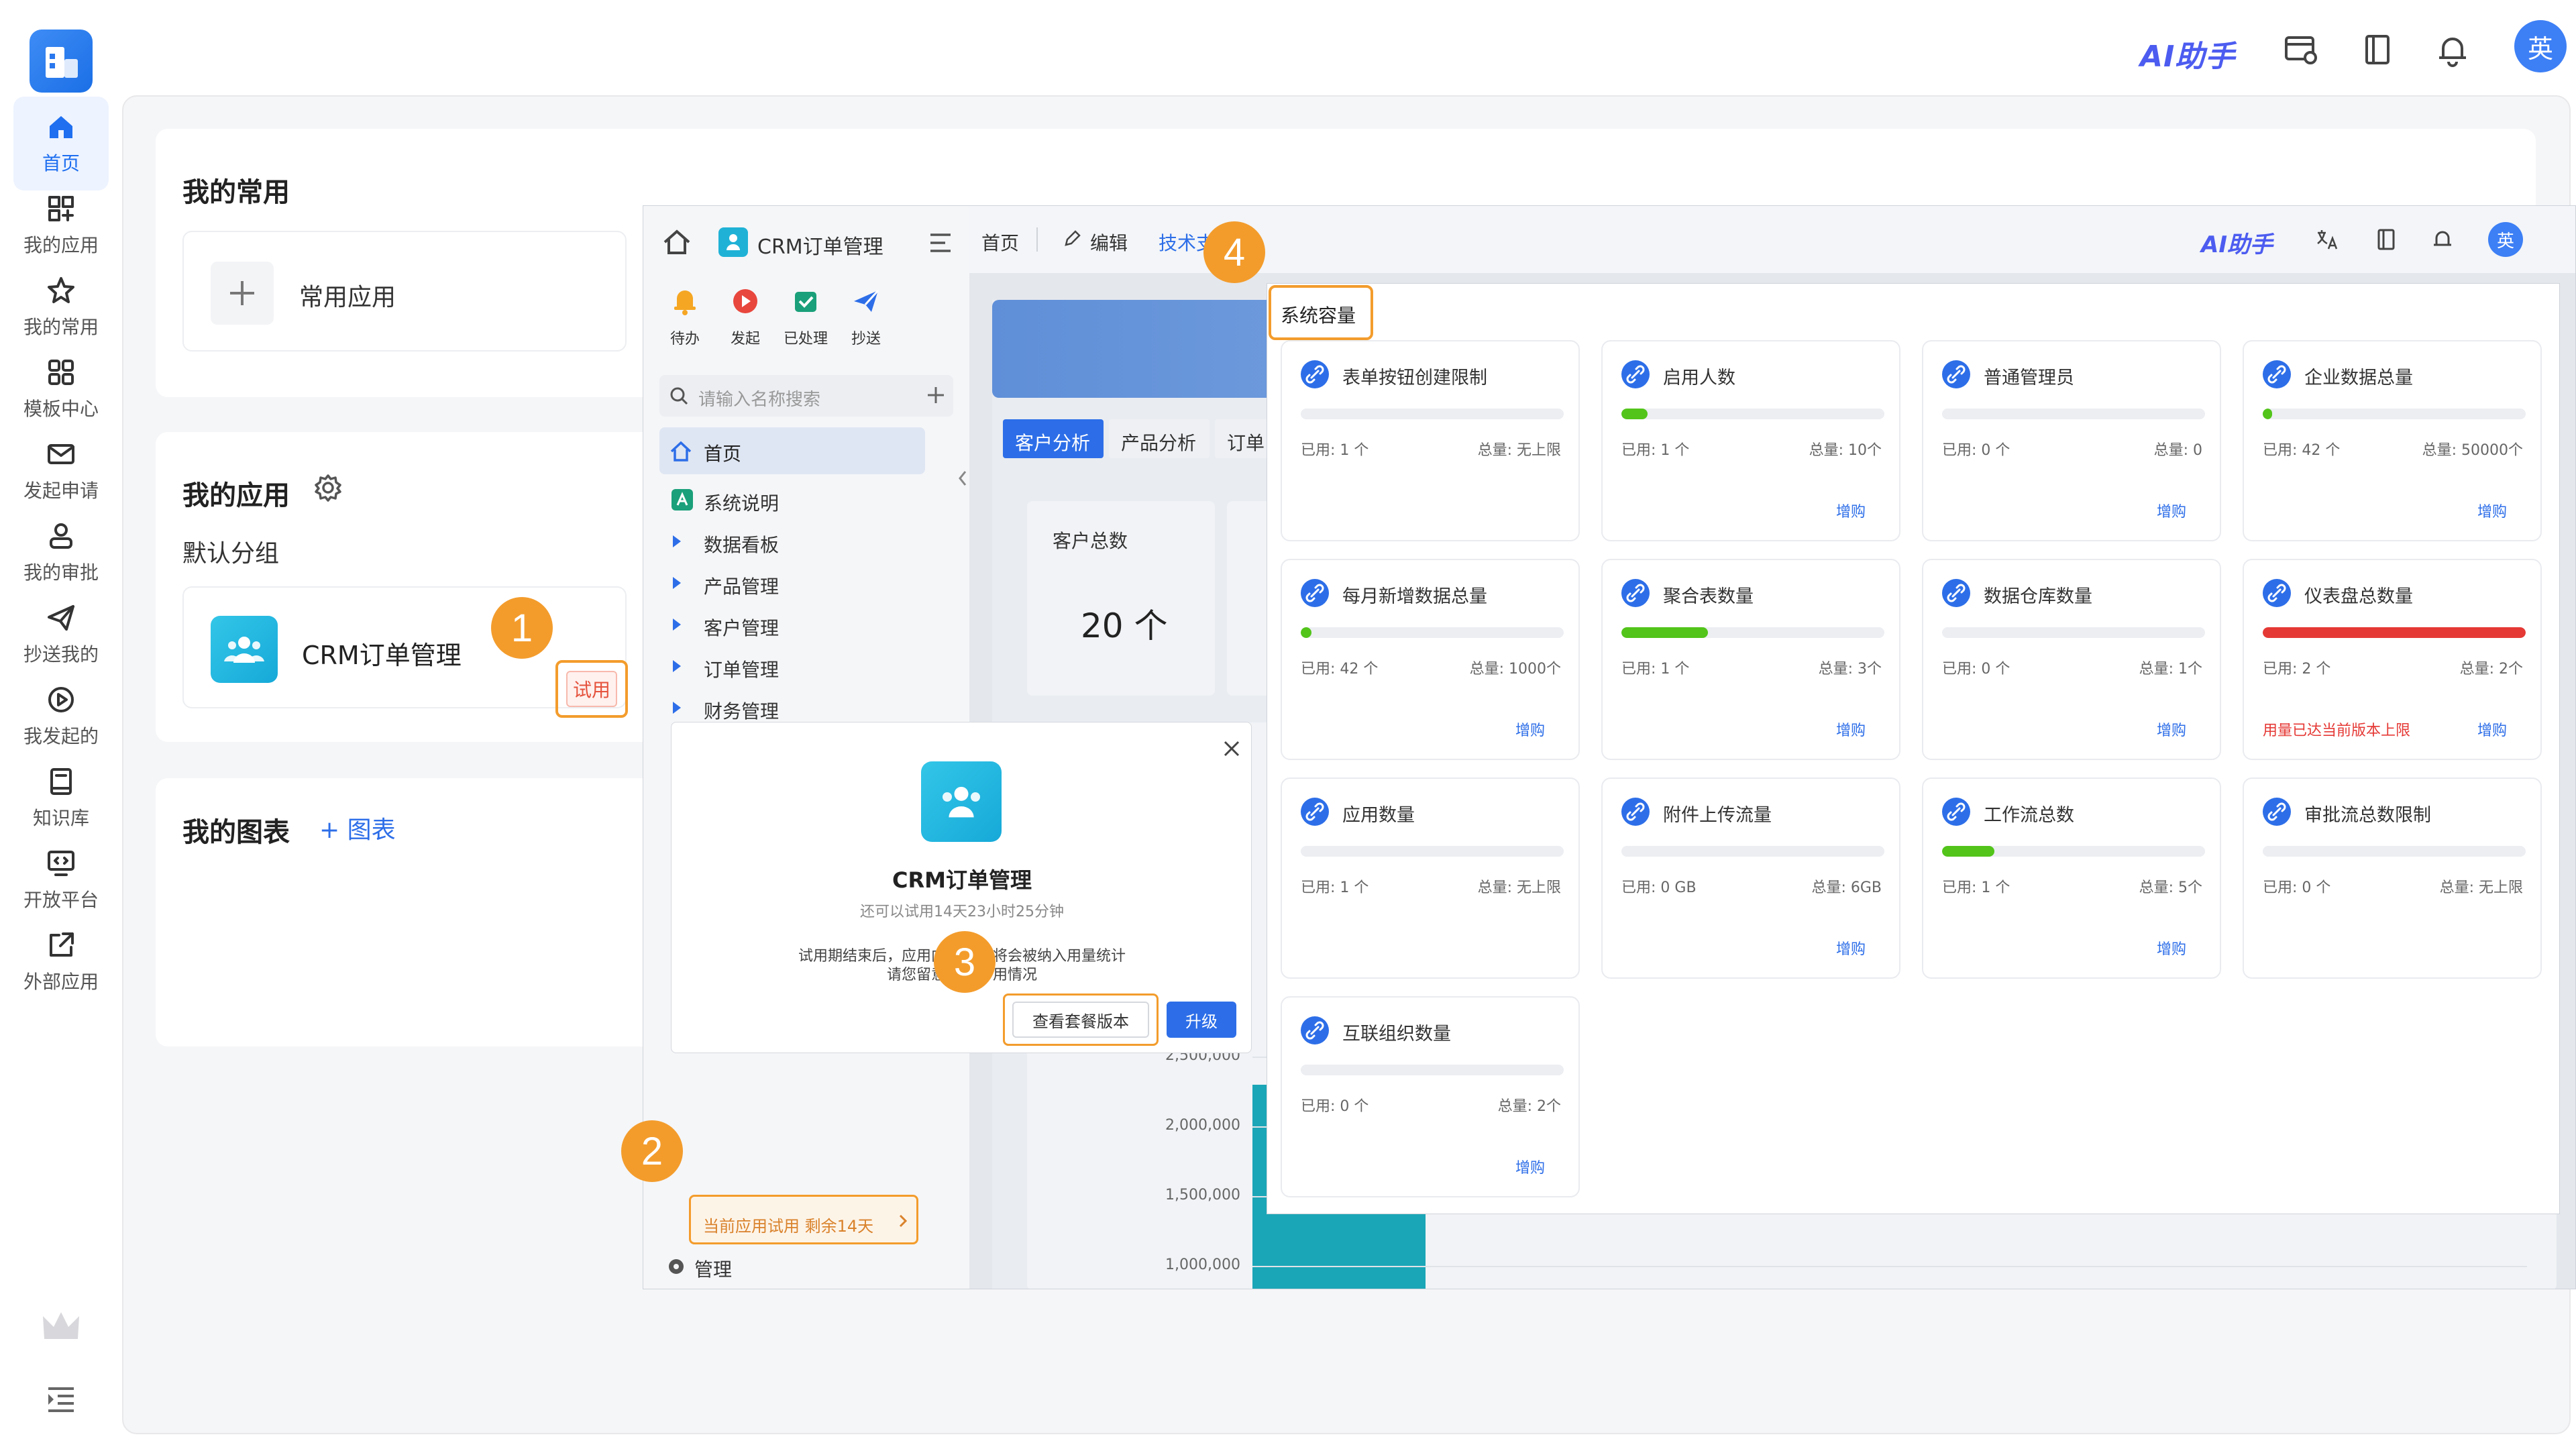 The height and width of the screenshot is (1449, 2576). I want to click on translate-icon, so click(2327, 239).